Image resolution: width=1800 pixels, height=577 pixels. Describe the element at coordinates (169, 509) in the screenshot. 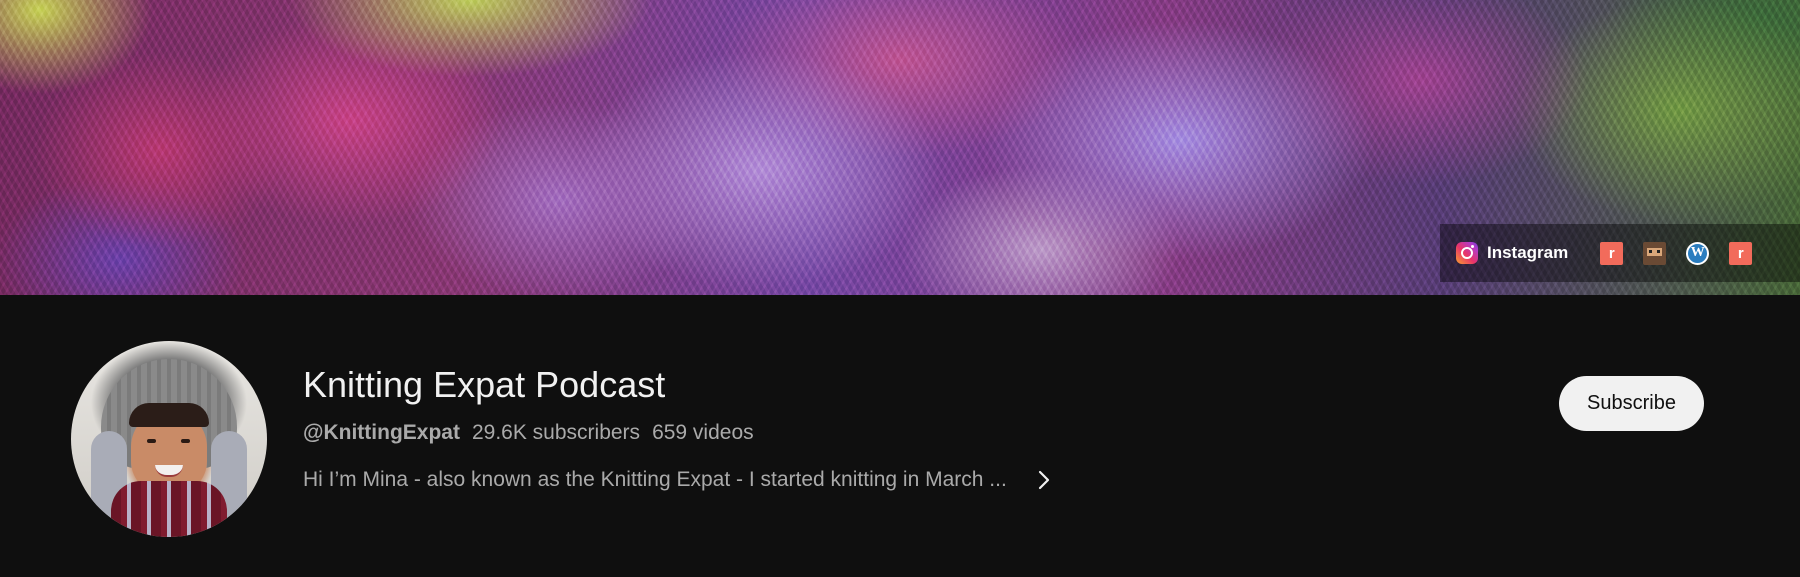

I see `avatar-scarf` at that location.